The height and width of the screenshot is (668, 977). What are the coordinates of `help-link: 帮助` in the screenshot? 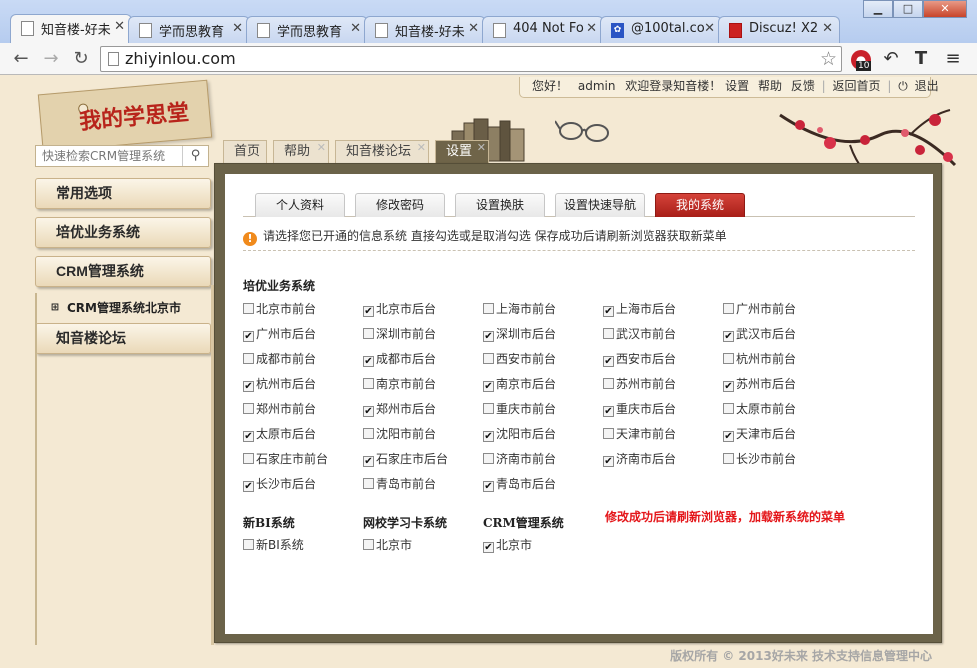 It's located at (770, 86).